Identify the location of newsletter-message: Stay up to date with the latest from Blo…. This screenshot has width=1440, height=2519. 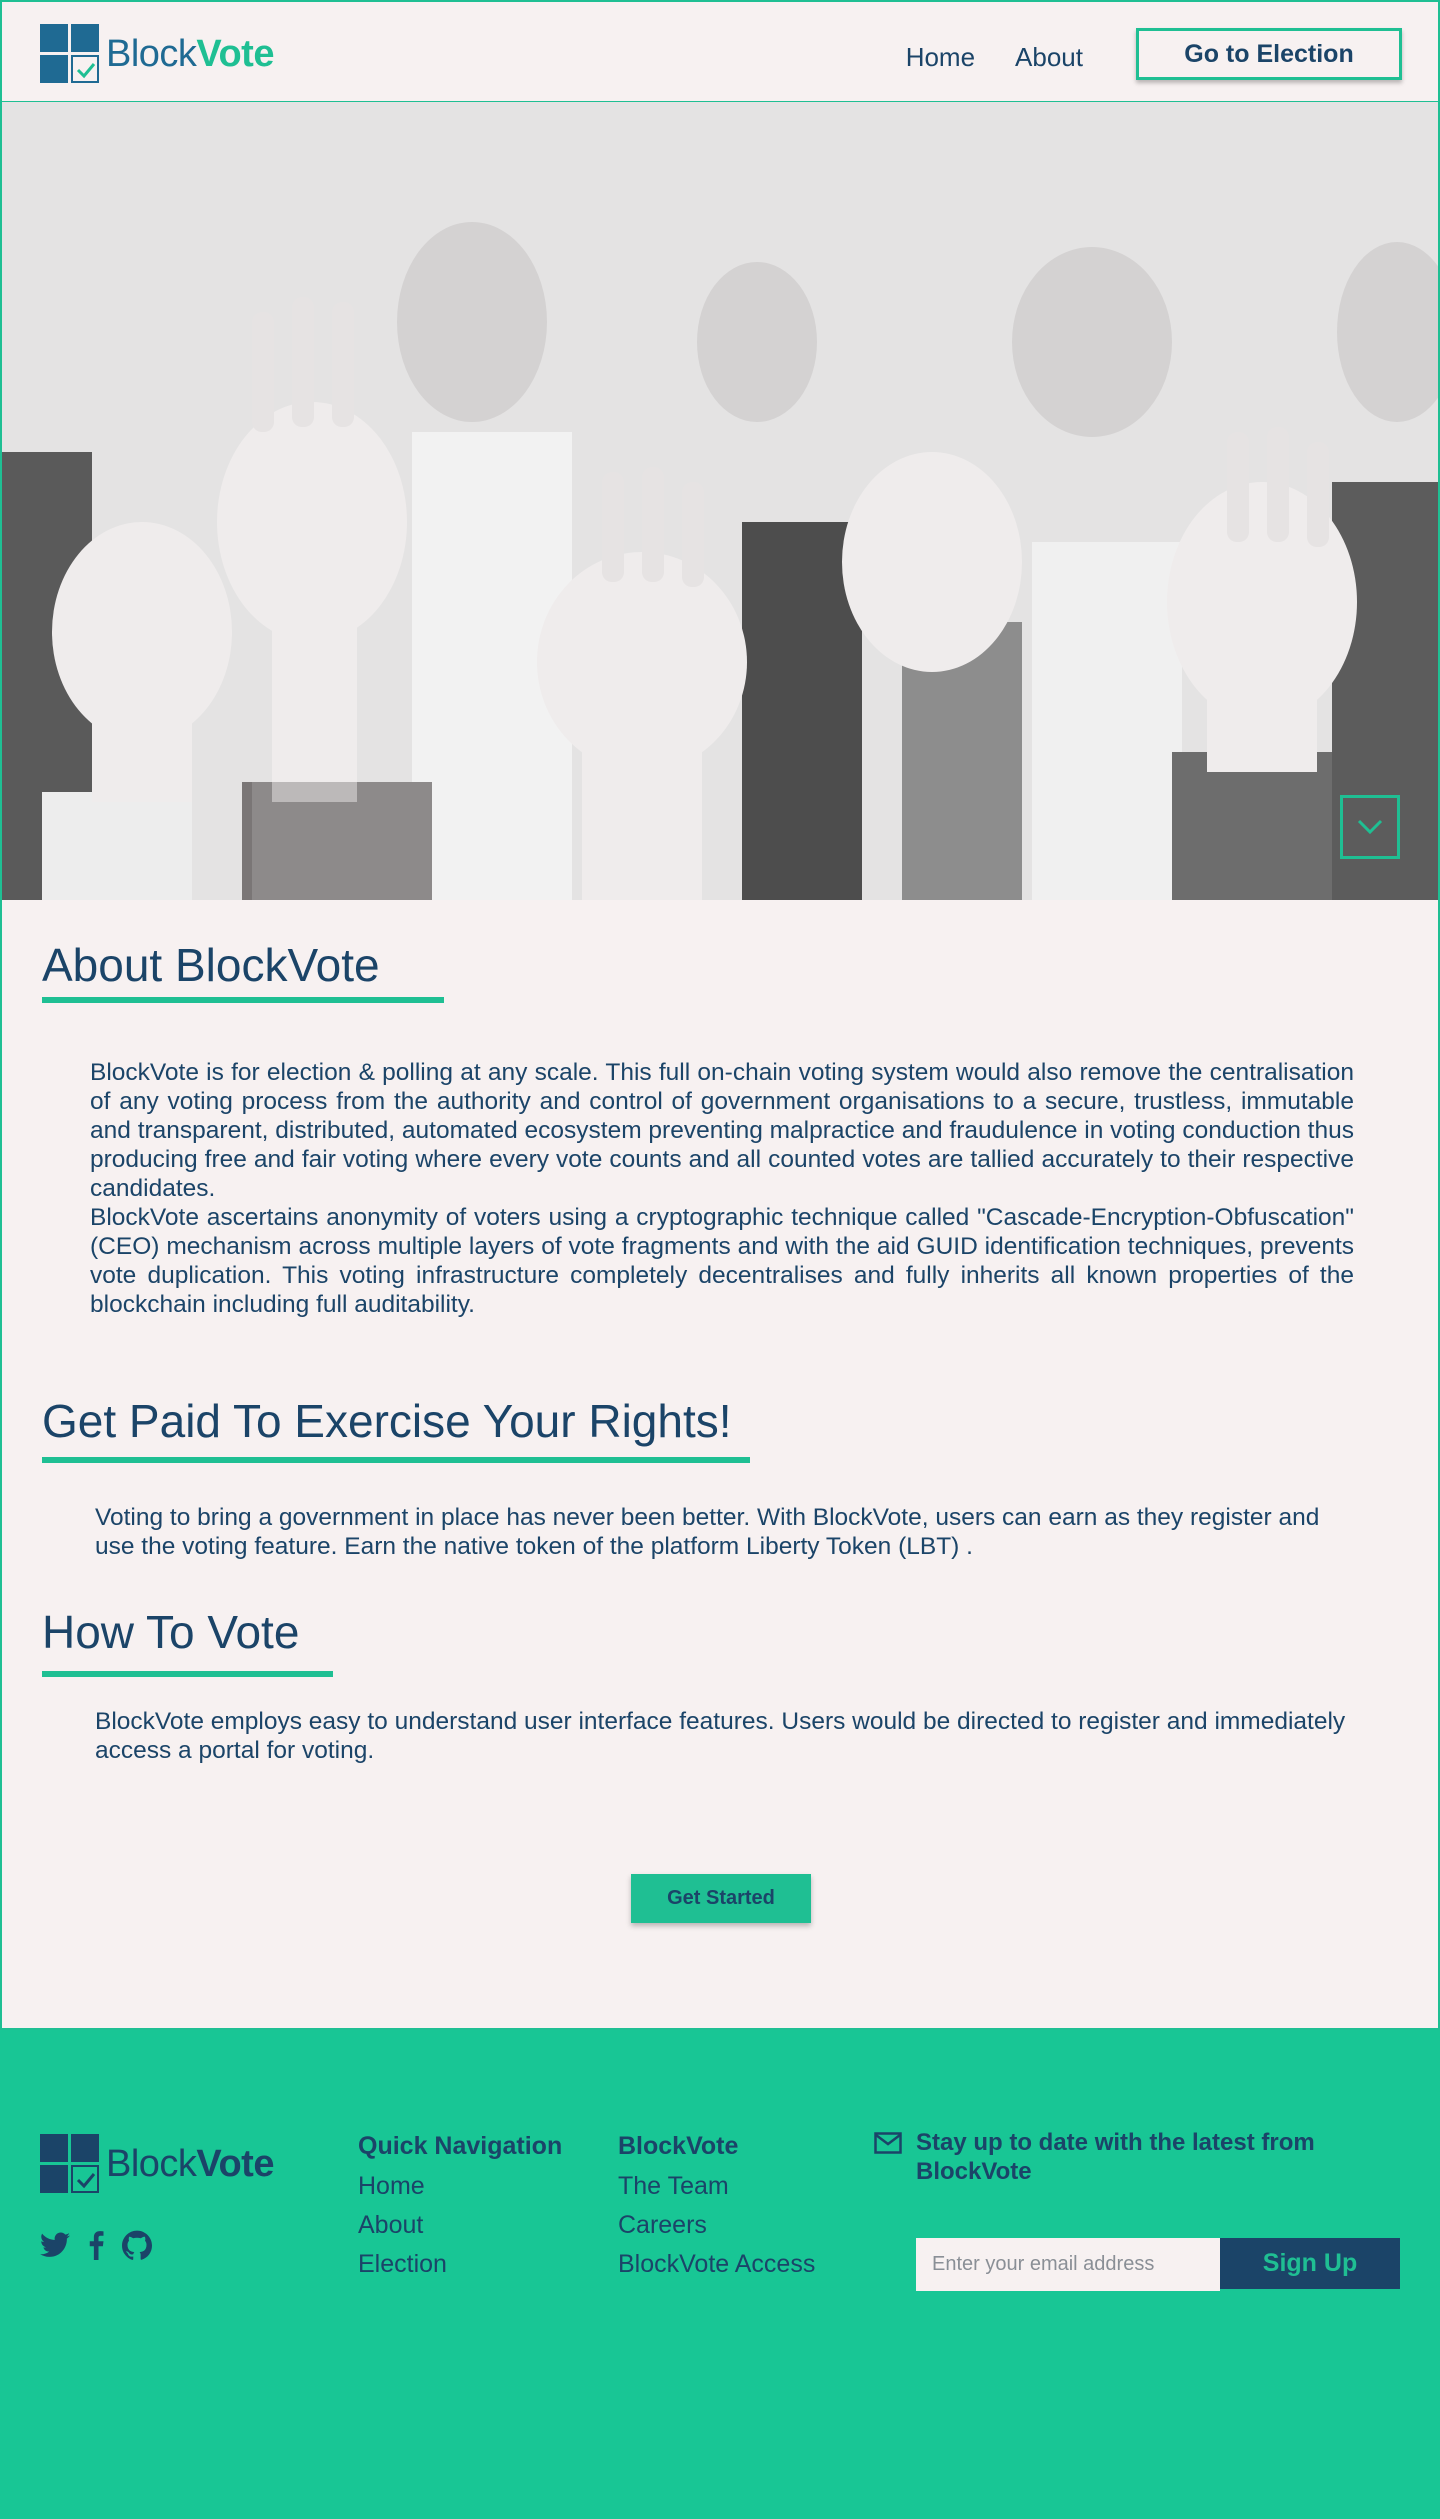
(1115, 2157).